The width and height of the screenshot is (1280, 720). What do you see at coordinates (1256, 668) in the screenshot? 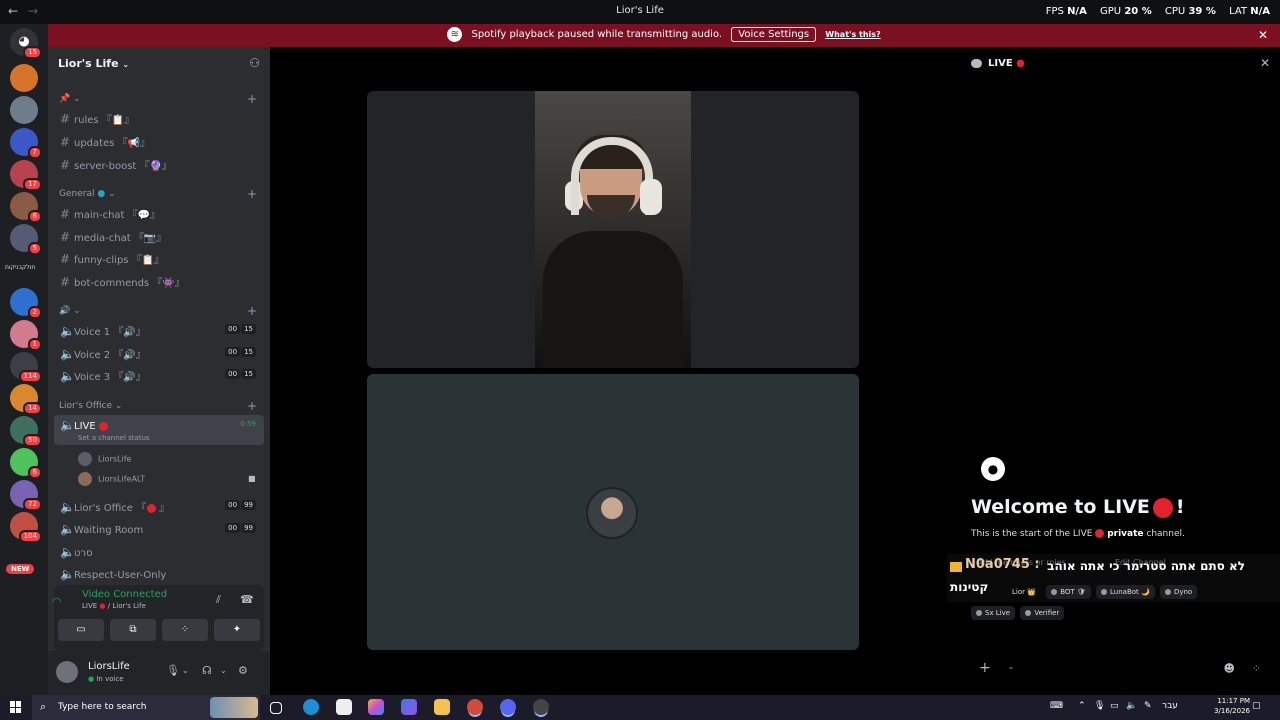
I see `apps-icon: ⁘` at bounding box center [1256, 668].